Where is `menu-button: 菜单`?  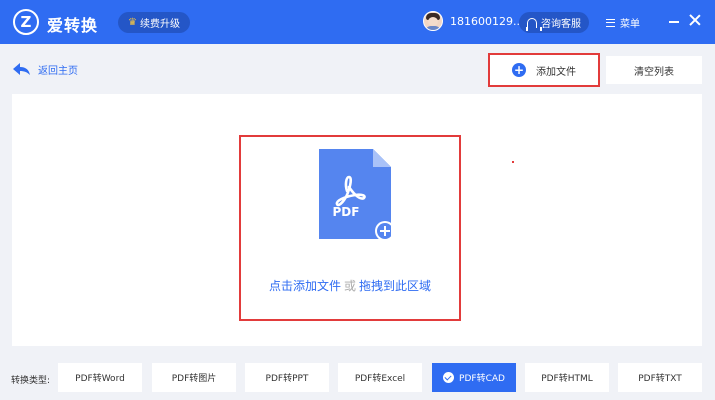 menu-button: 菜单 is located at coordinates (623, 22).